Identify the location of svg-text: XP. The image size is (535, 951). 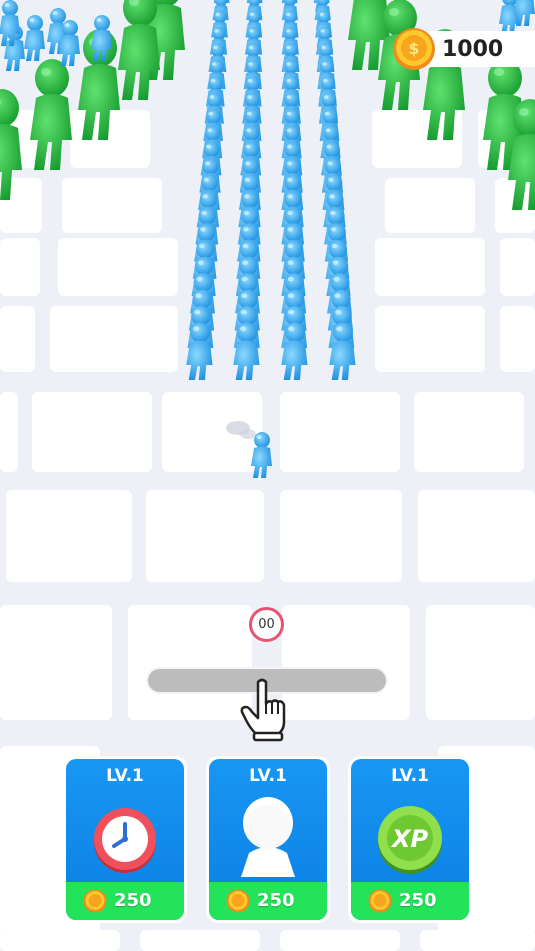
(409, 839).